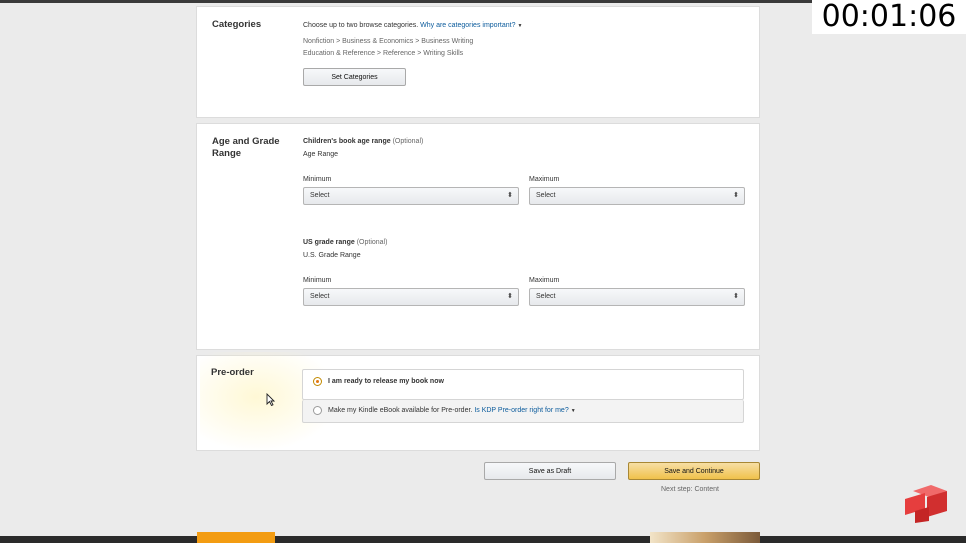 This screenshot has height=543, width=966. I want to click on childrens-age-label: Children's book age range (Optional), so click(363, 141).